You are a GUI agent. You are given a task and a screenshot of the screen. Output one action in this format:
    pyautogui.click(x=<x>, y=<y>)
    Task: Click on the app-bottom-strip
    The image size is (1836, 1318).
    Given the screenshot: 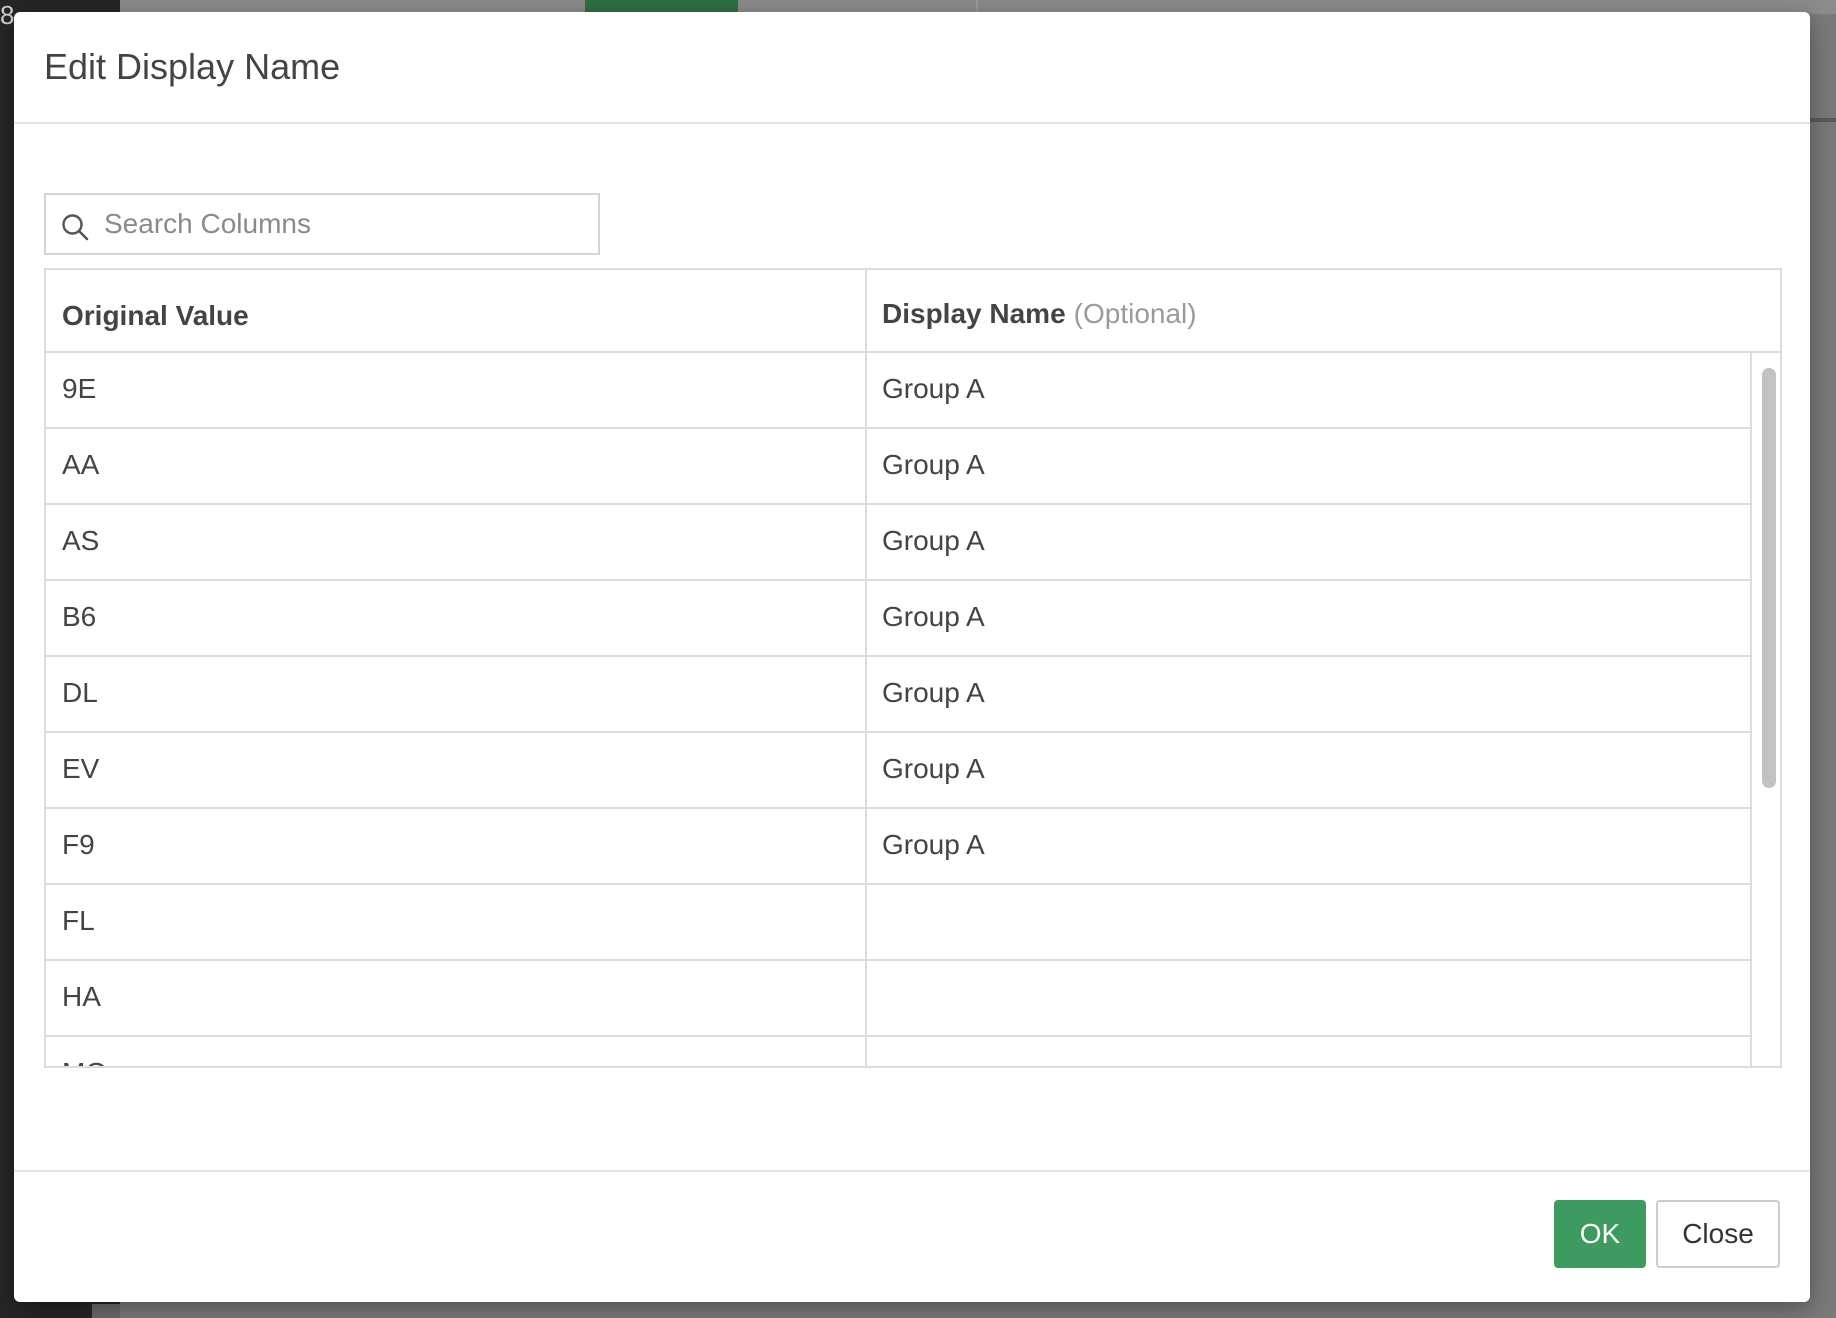 What is the action you would take?
    pyautogui.click(x=106, y=1311)
    